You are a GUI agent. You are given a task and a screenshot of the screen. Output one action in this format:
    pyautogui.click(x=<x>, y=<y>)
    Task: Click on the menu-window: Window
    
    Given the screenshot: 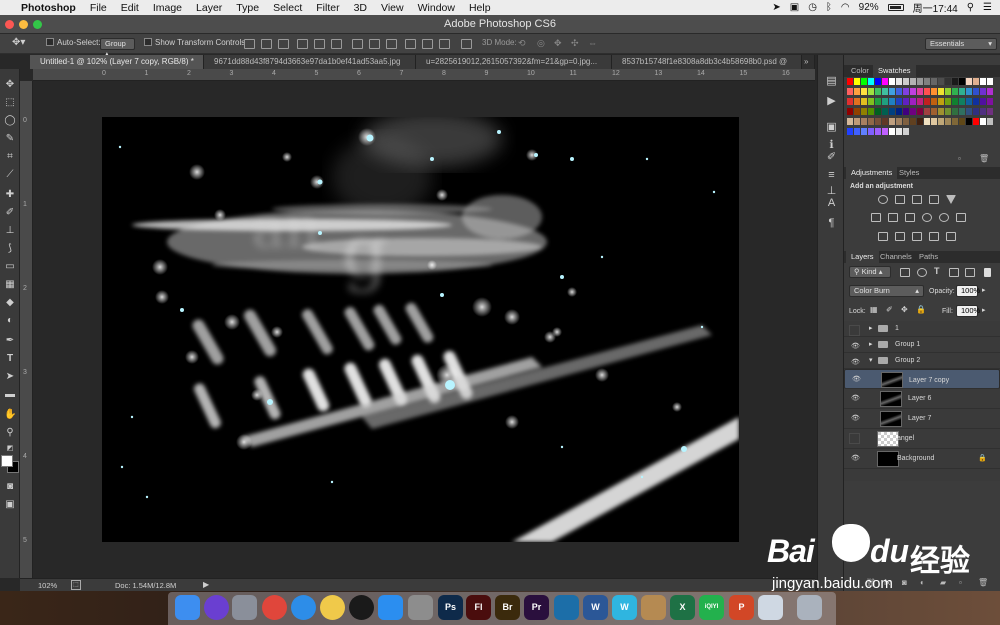 What is the action you would take?
    pyautogui.click(x=436, y=8)
    